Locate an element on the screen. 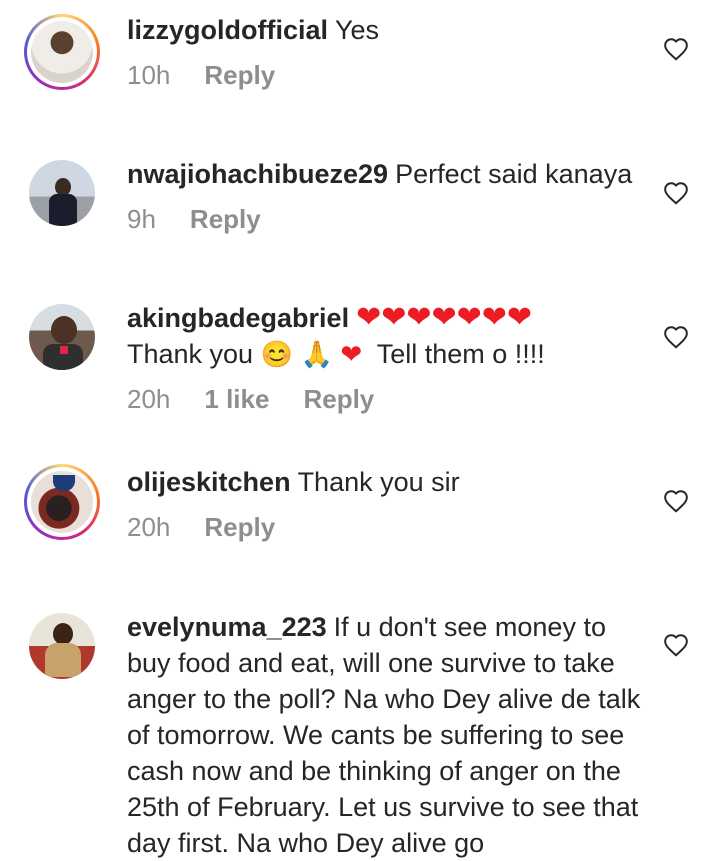 This screenshot has height=861, width=720. red-heart-emoji-icon: ❤ is located at coordinates (351, 354).